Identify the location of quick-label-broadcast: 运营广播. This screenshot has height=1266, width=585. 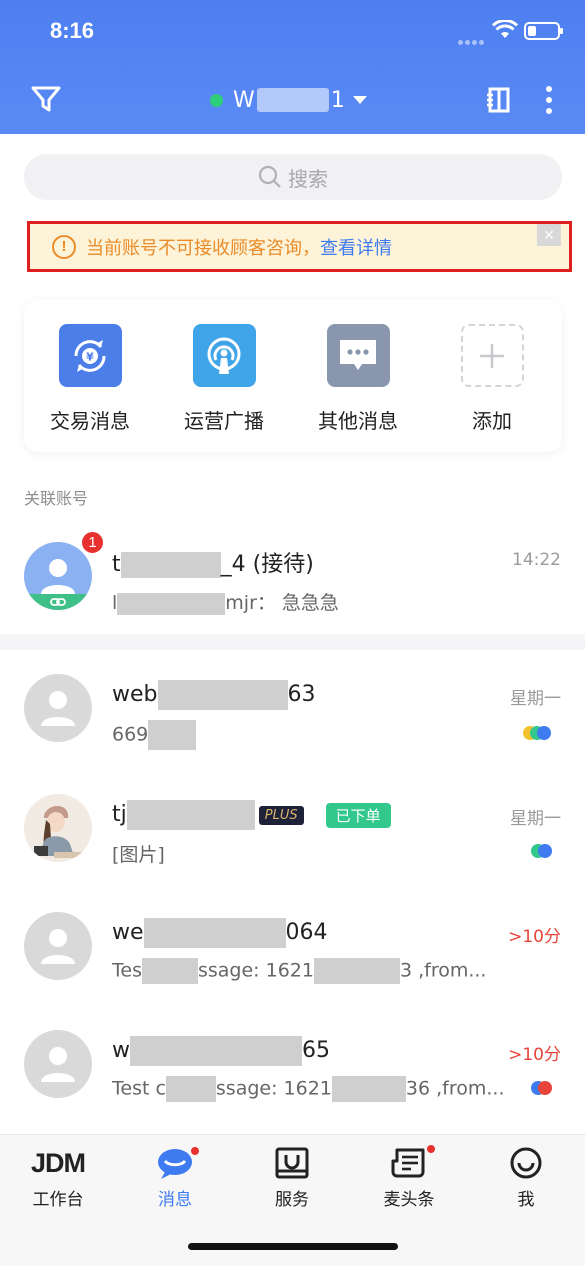
(224, 421).